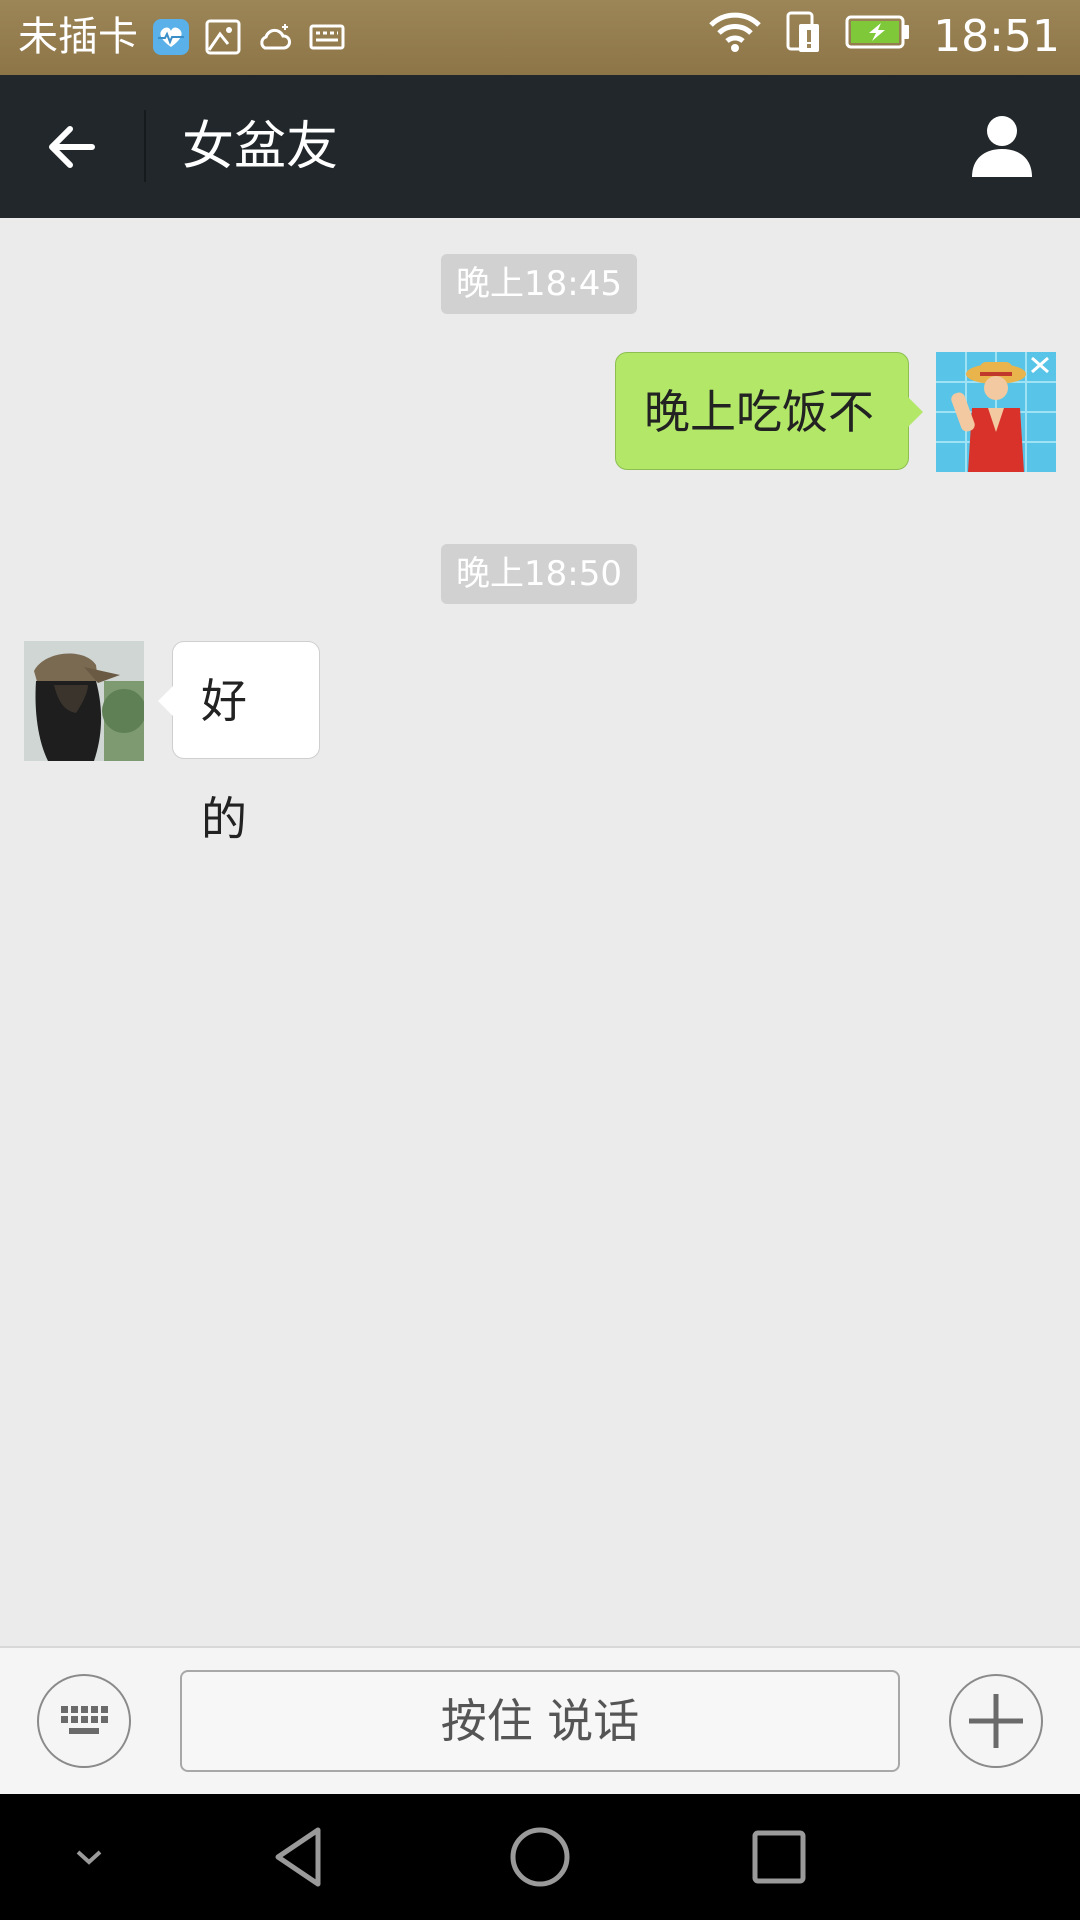 The height and width of the screenshot is (1920, 1080). I want to click on nav-back-button, so click(301, 1857).